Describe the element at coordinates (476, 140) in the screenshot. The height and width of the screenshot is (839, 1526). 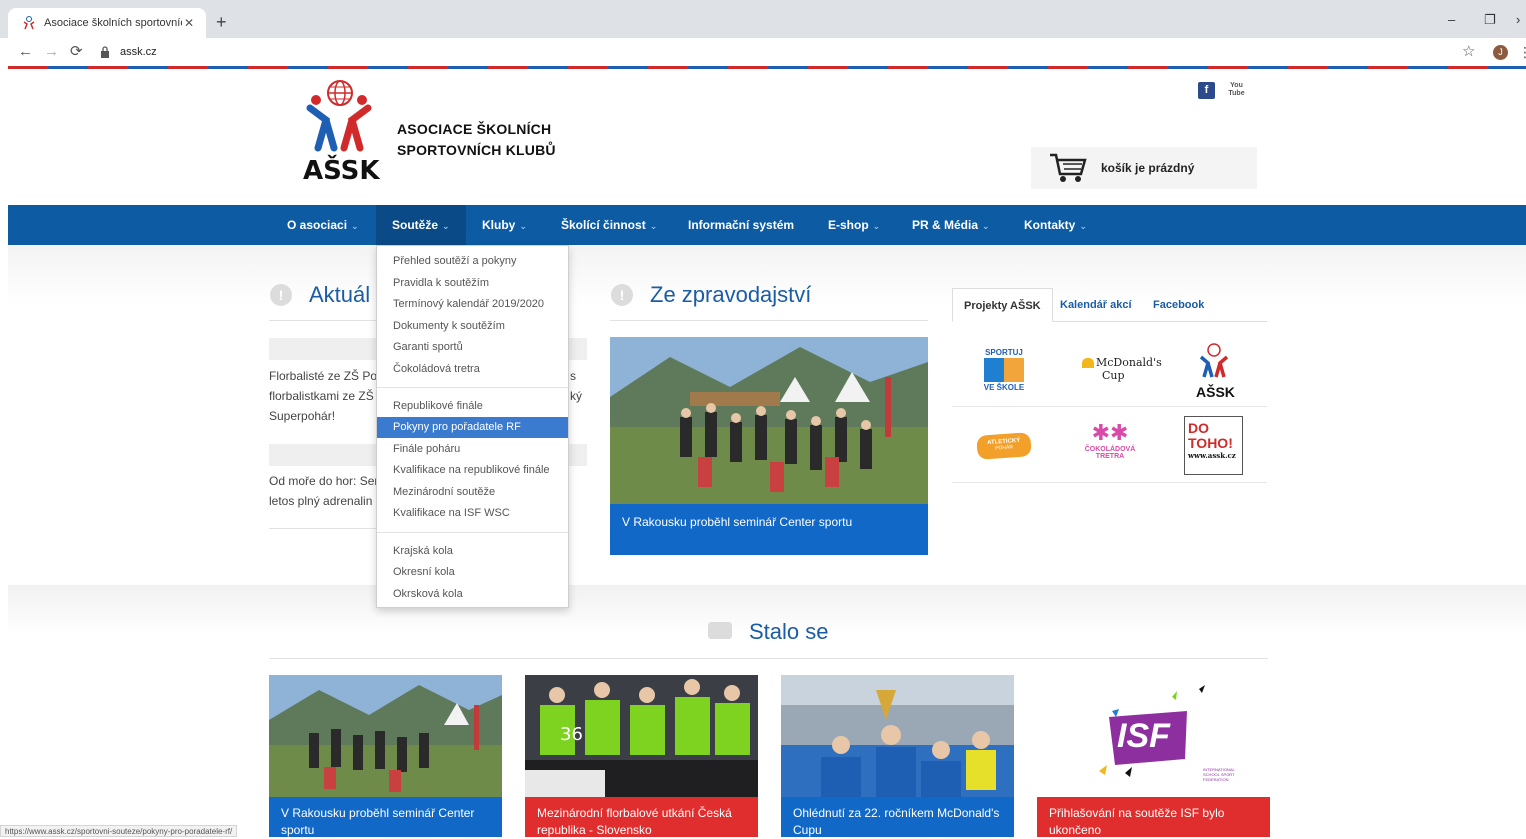
I see `organization-name: ASOCIACE ŠKOLNÍCH SPORTOVNÍCH KLUBŮ` at that location.